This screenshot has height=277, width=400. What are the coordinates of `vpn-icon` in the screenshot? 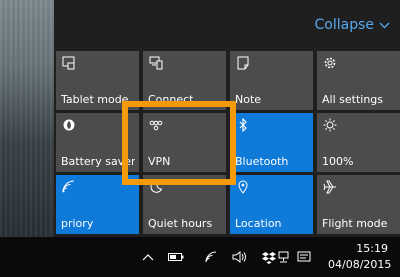 It's located at (156, 125).